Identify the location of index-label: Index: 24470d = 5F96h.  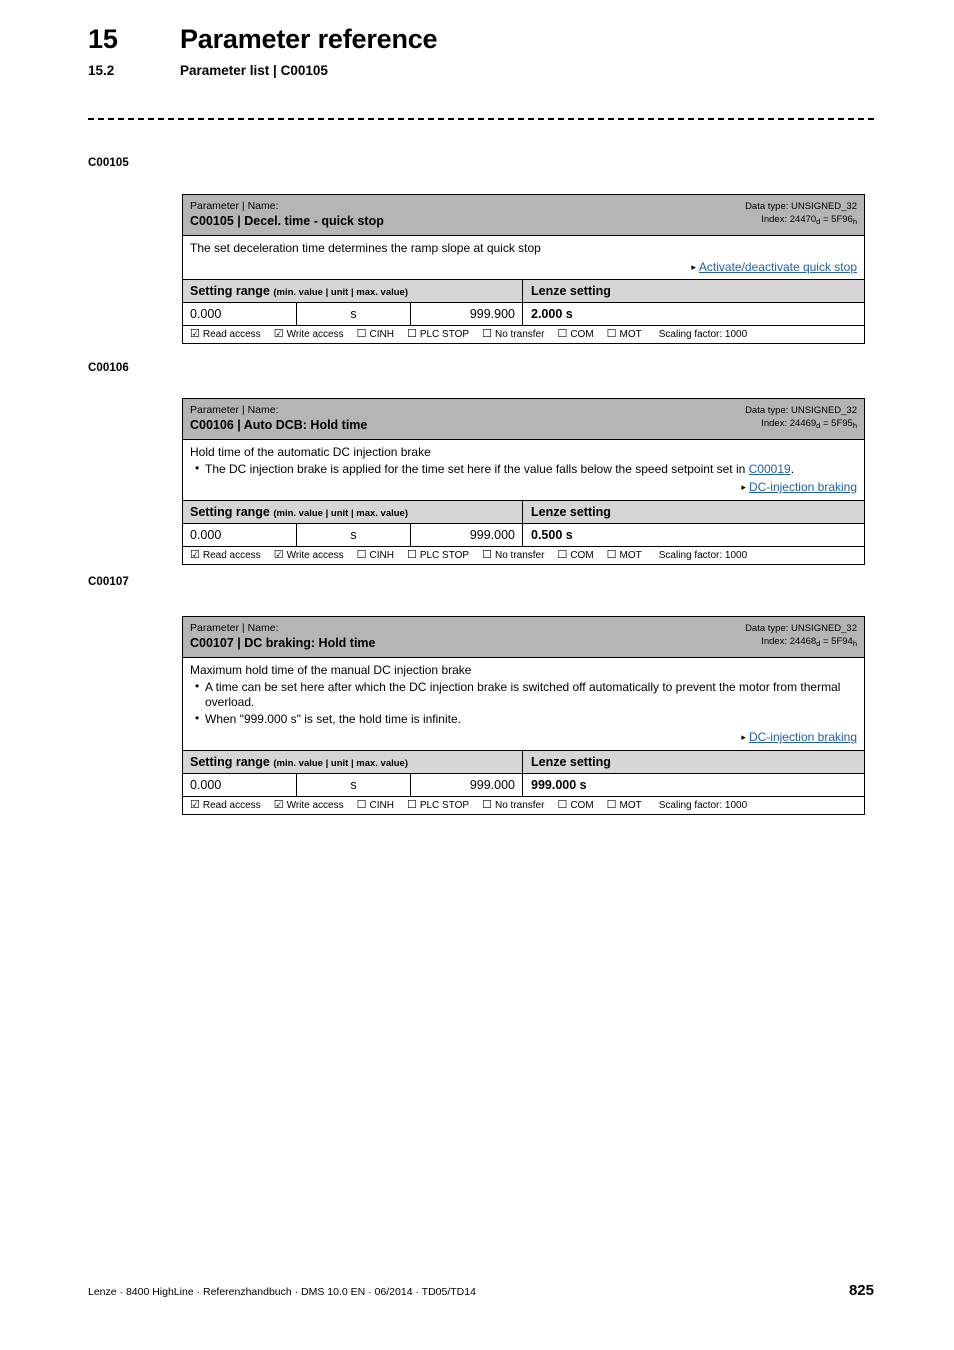
(801, 220).